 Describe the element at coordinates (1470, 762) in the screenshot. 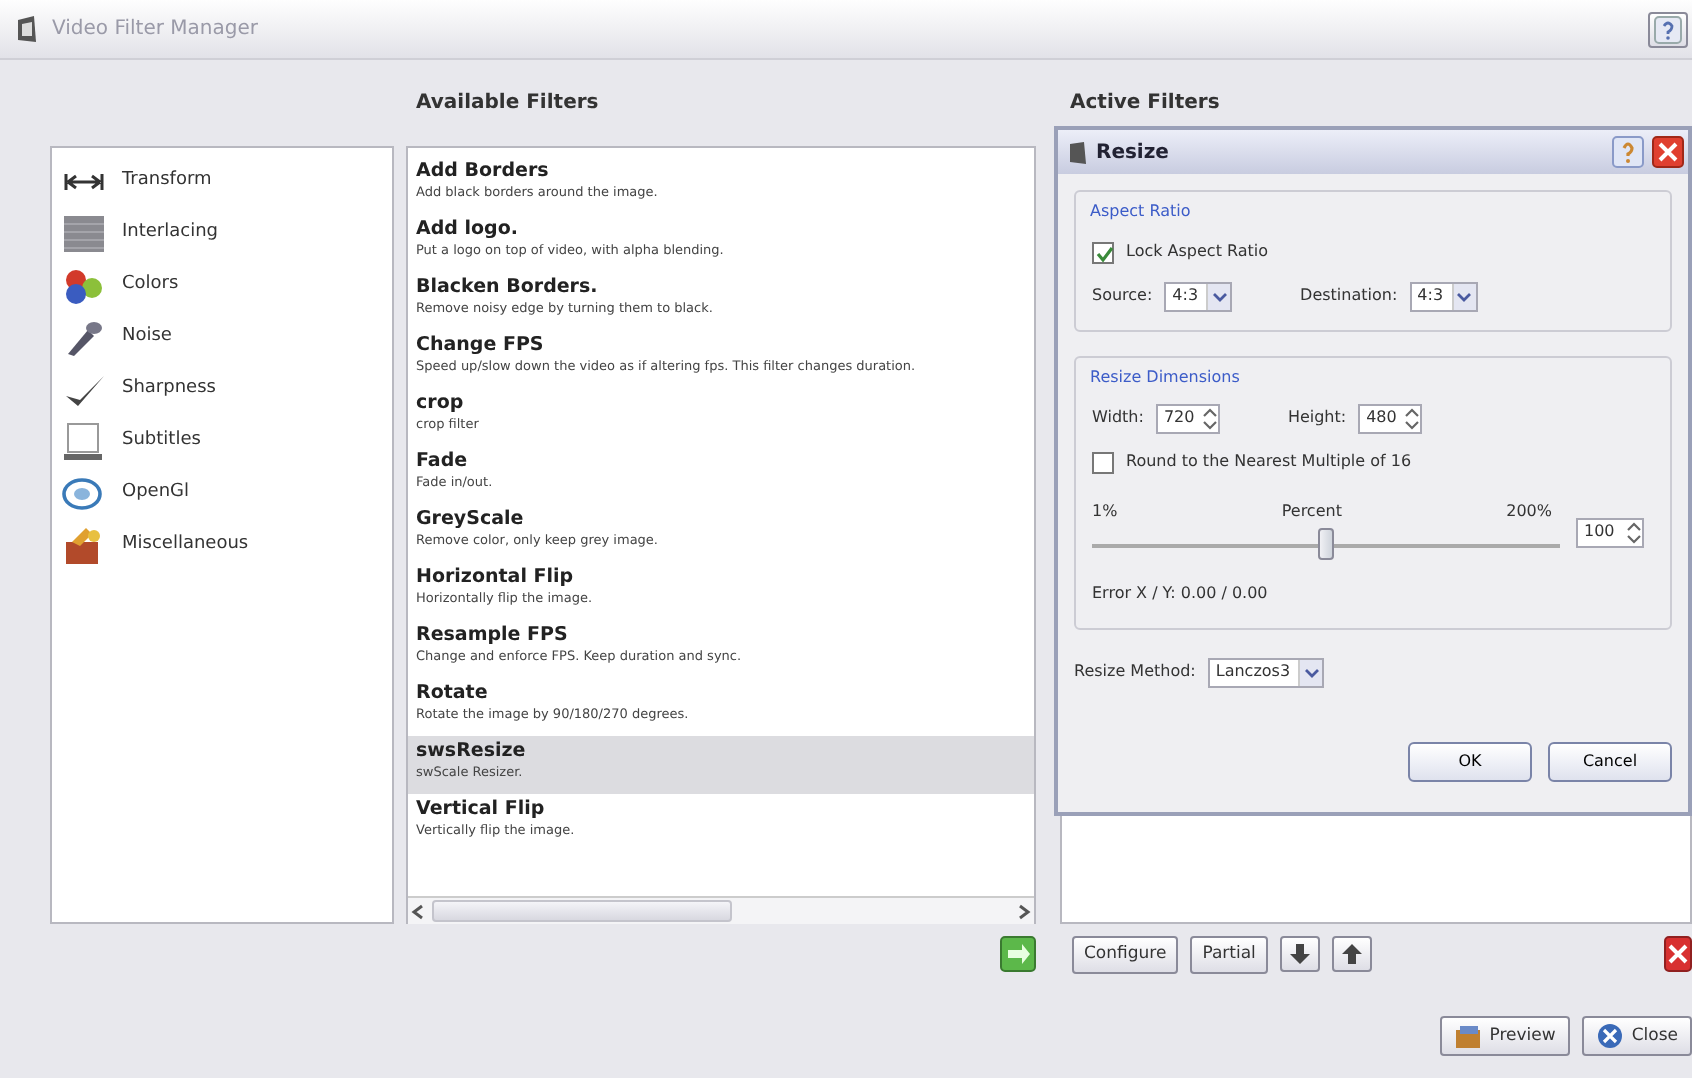

I see `ok-button: OK` at that location.